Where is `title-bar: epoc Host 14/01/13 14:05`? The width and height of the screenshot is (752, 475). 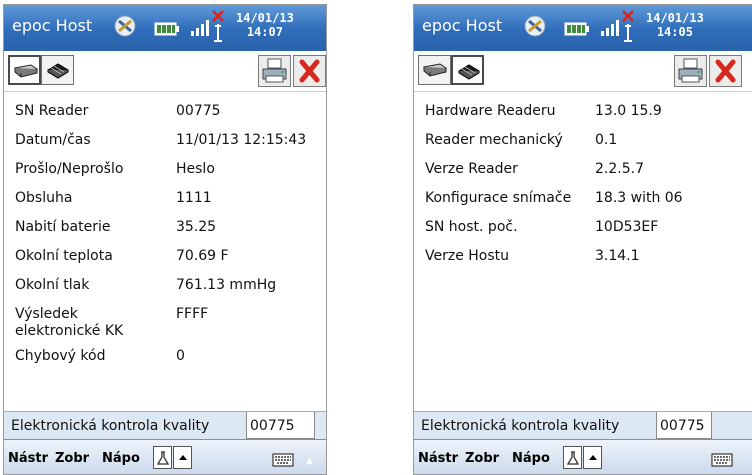 title-bar: epoc Host 14/01/13 14:05 is located at coordinates (583, 28).